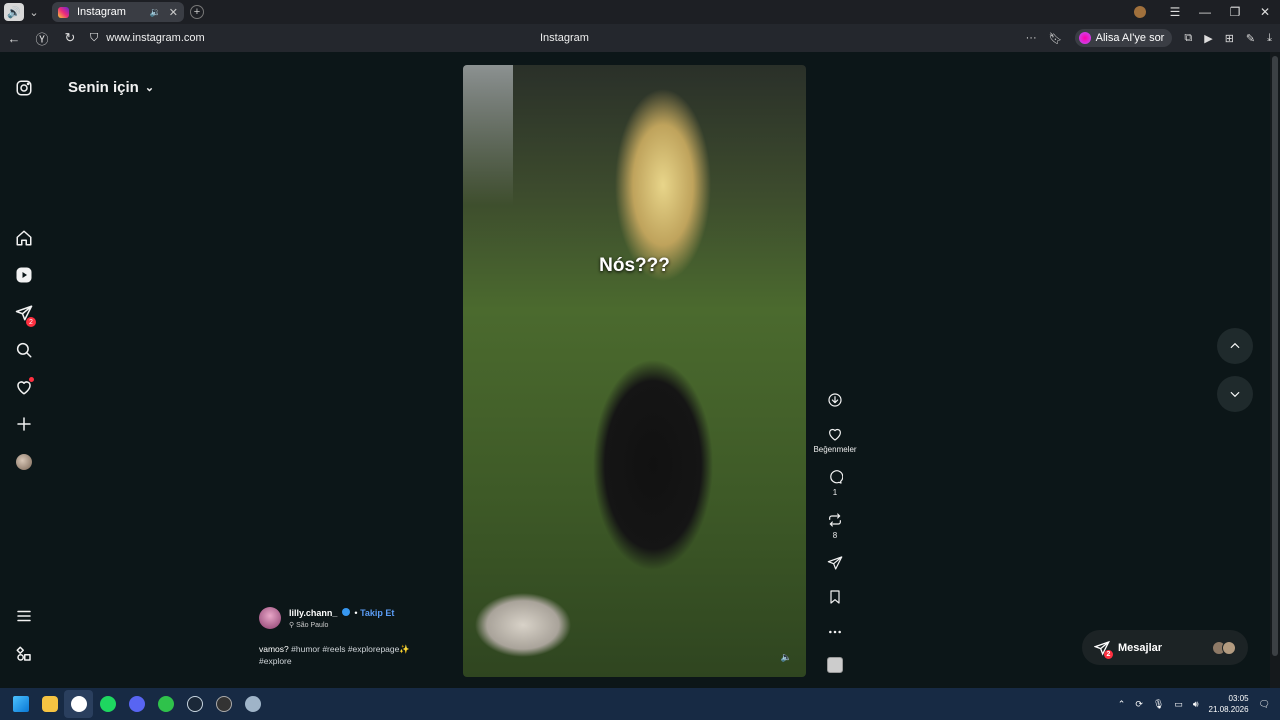  What do you see at coordinates (197, 12) in the screenshot?
I see `new-tab-button: +` at bounding box center [197, 12].